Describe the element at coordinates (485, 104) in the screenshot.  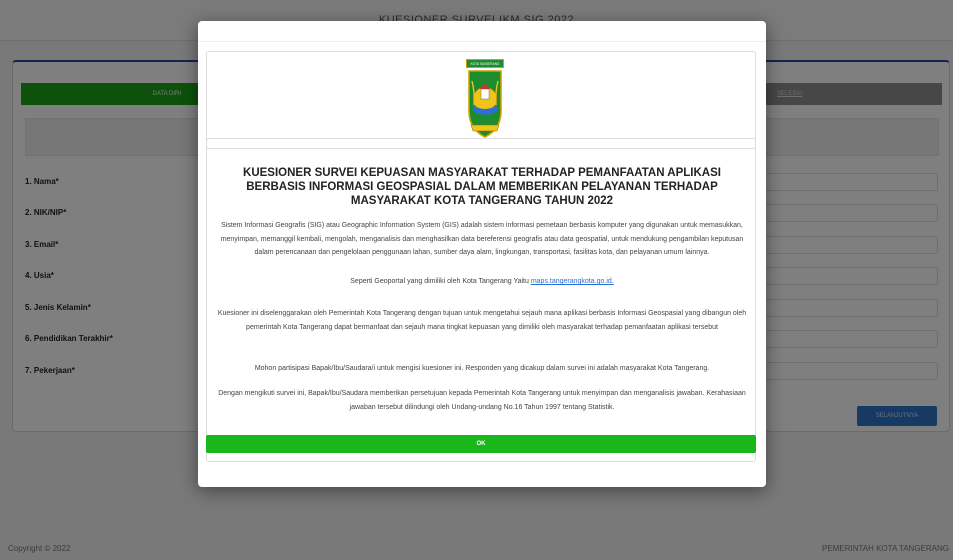
I see `crest-icon` at that location.